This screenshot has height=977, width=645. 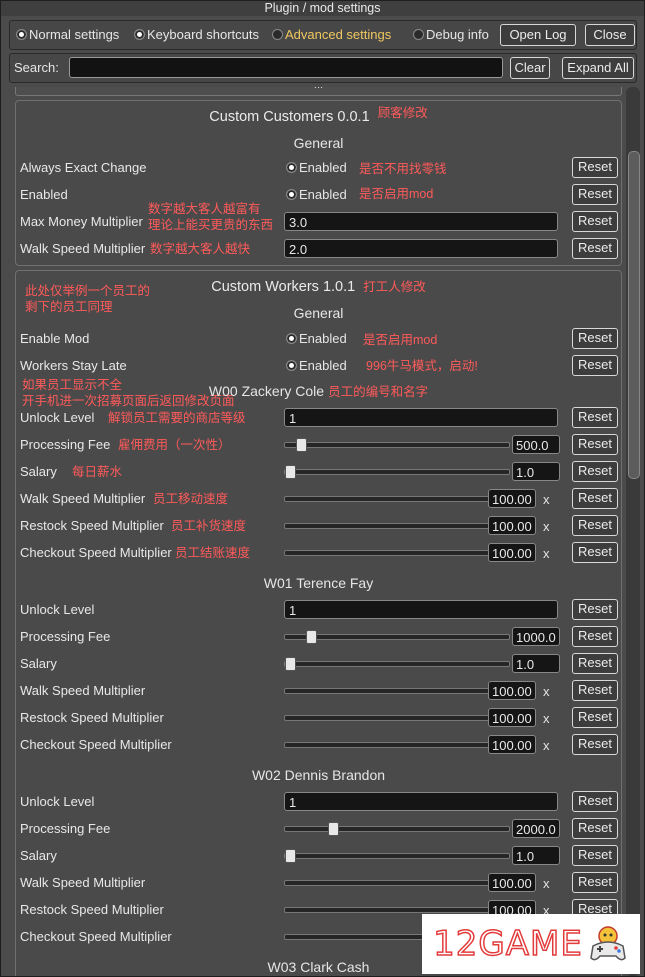 I want to click on setting-label: Restock Speed Multiplier, so click(x=92, y=909).